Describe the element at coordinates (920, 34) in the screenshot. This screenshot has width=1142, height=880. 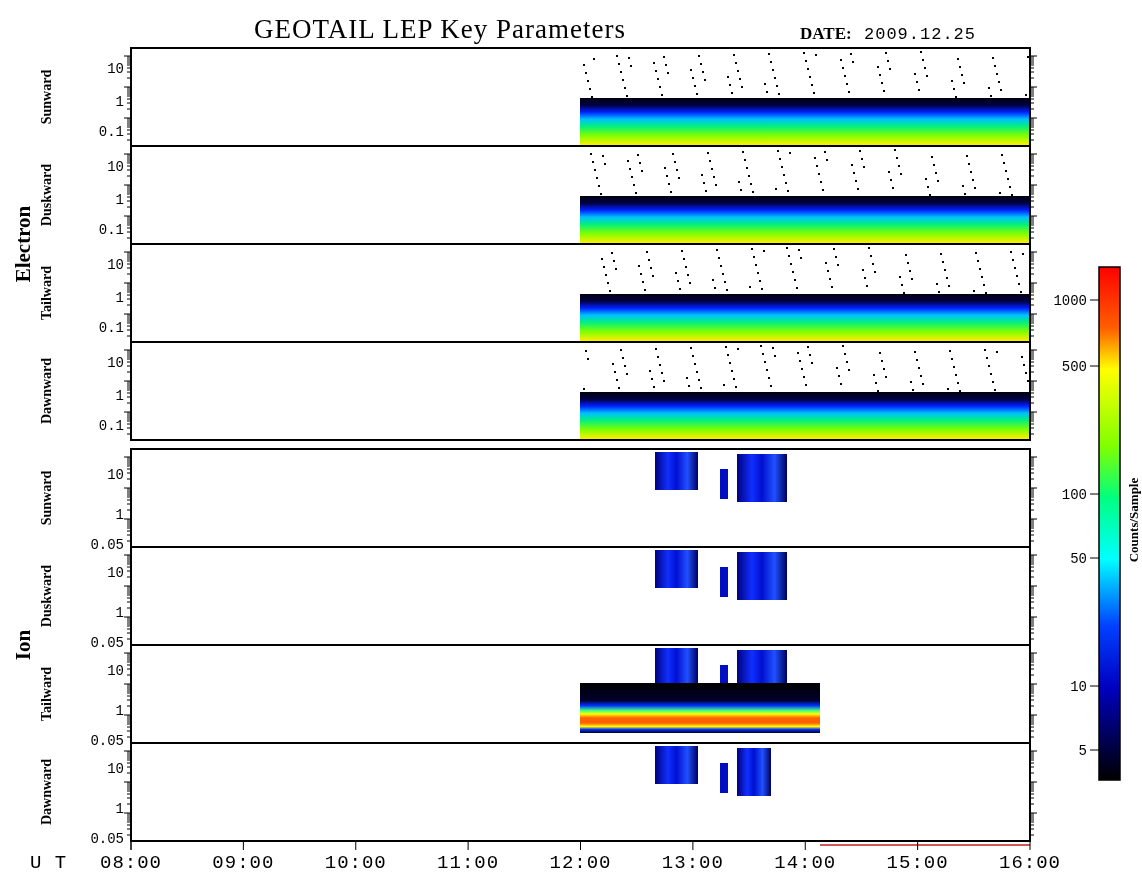
I see `date-value: 2009.12.25` at that location.